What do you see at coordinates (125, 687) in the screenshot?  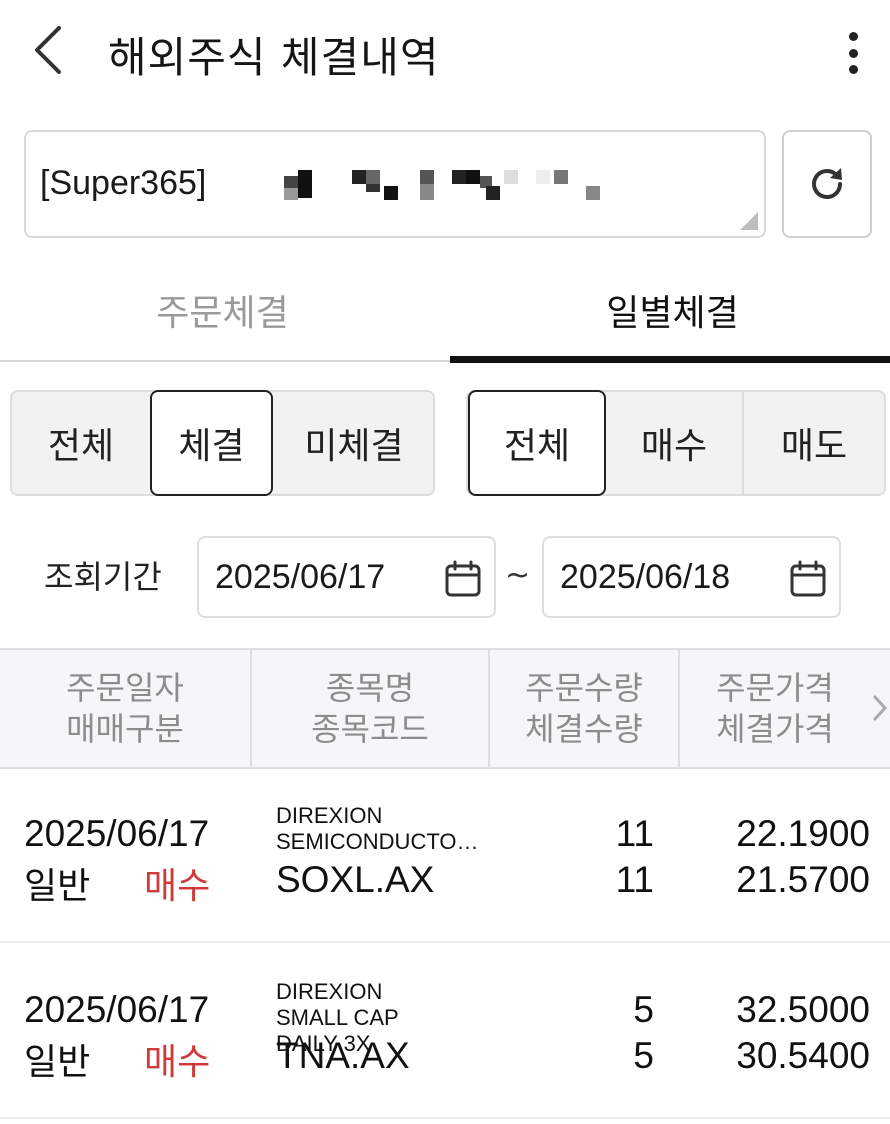 I see `column-header-line: 주문일자` at bounding box center [125, 687].